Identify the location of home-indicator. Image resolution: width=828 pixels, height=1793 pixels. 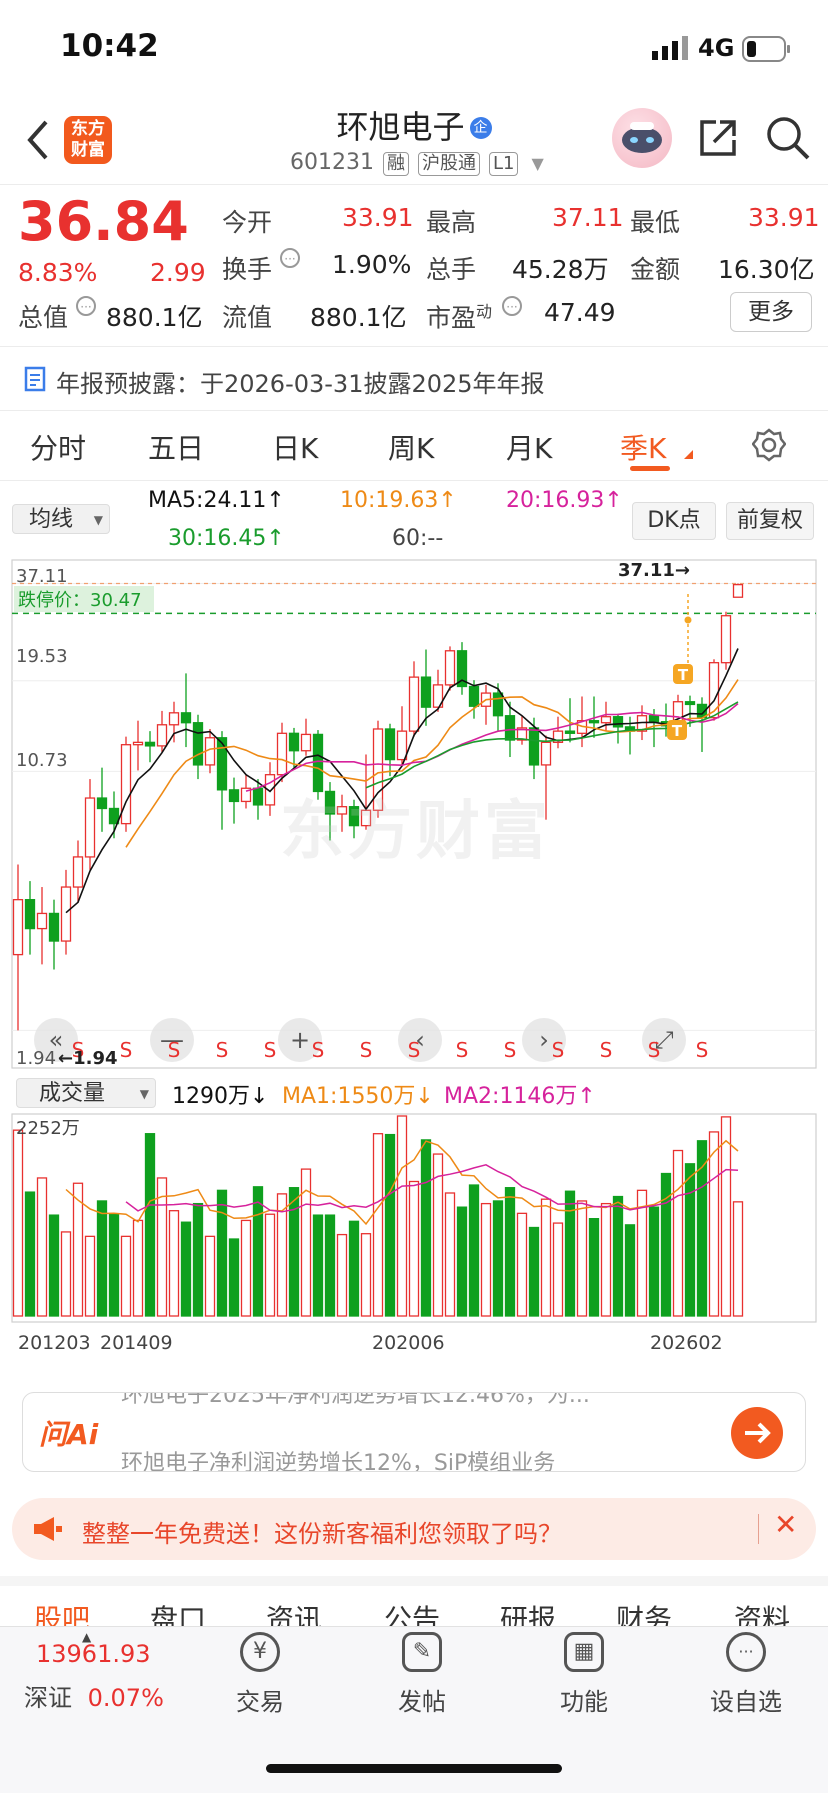
(414, 1768).